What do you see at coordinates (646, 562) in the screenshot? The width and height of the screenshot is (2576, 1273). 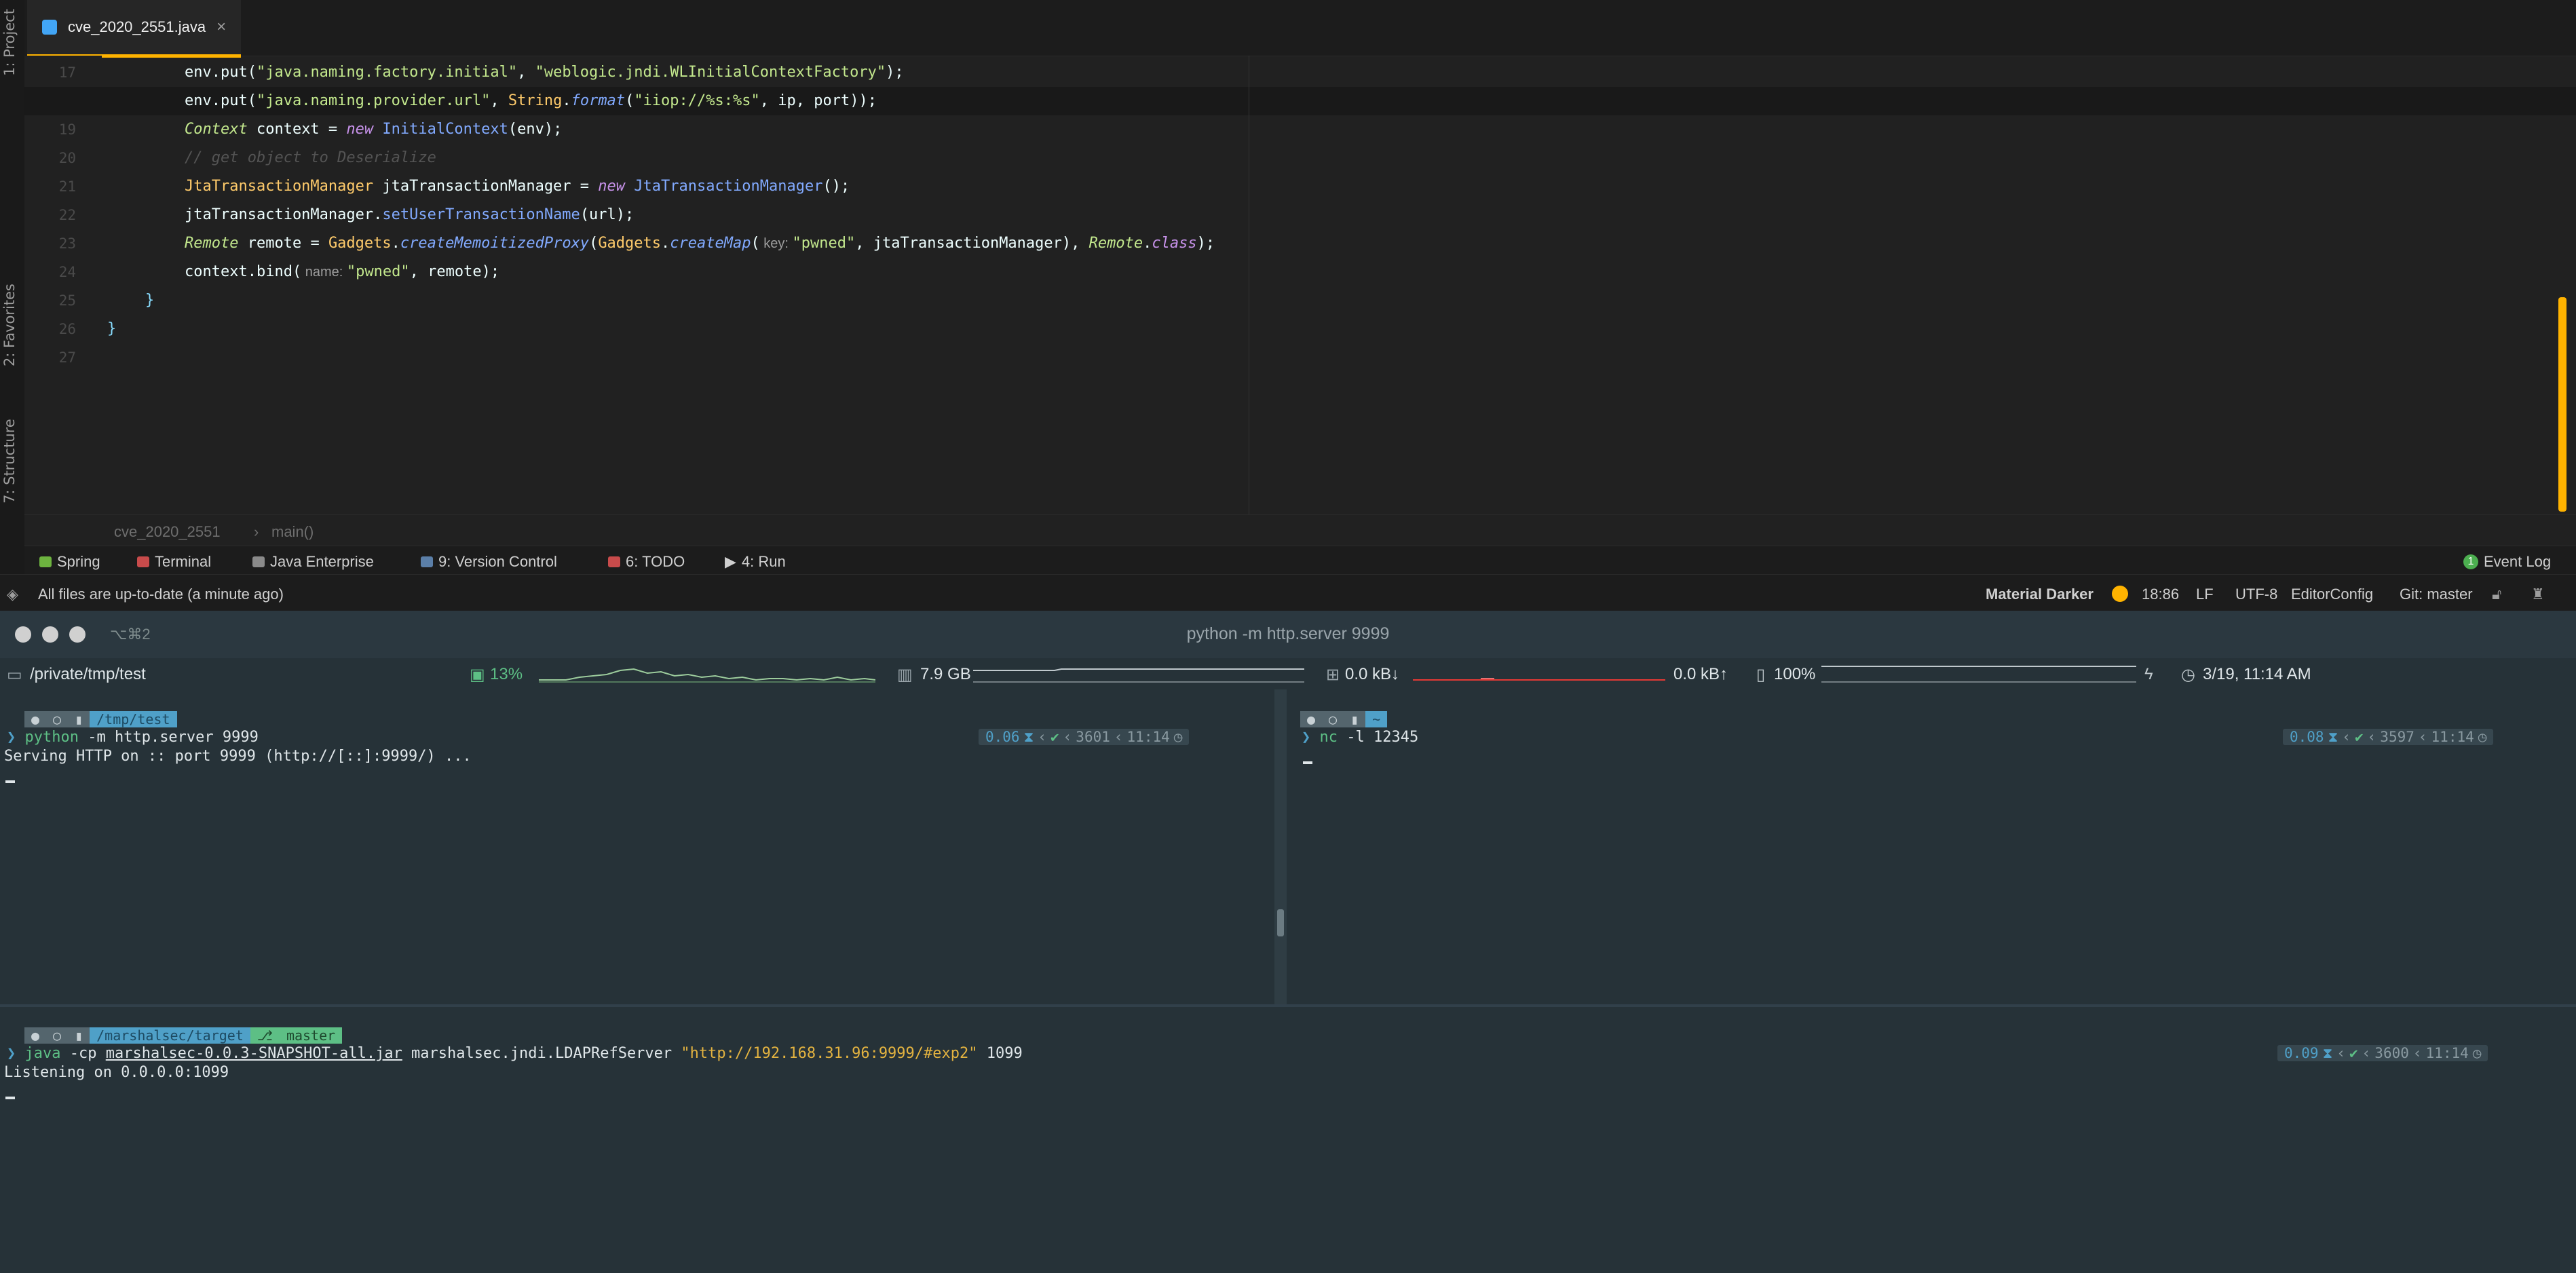 I see `tool-todo: 6: TODO` at bounding box center [646, 562].